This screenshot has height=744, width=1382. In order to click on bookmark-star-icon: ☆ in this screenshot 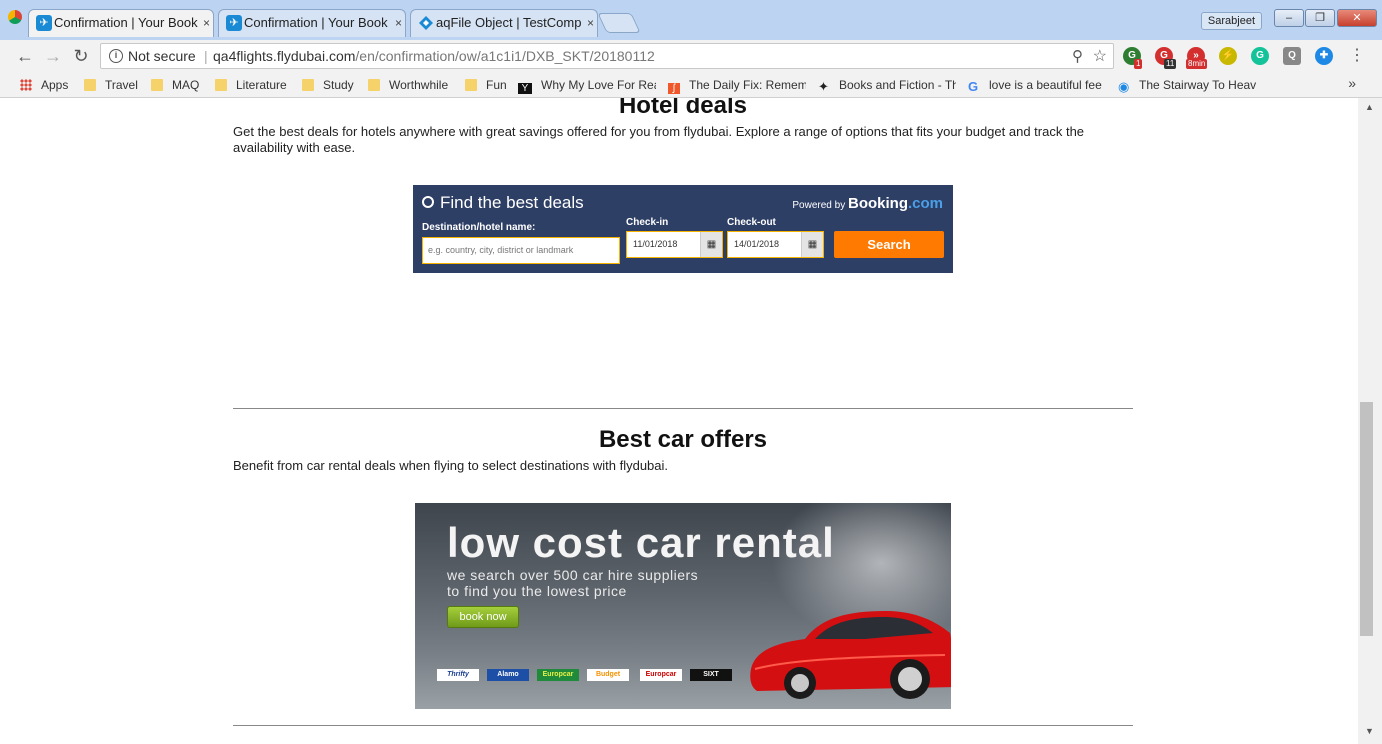, I will do `click(1100, 56)`.